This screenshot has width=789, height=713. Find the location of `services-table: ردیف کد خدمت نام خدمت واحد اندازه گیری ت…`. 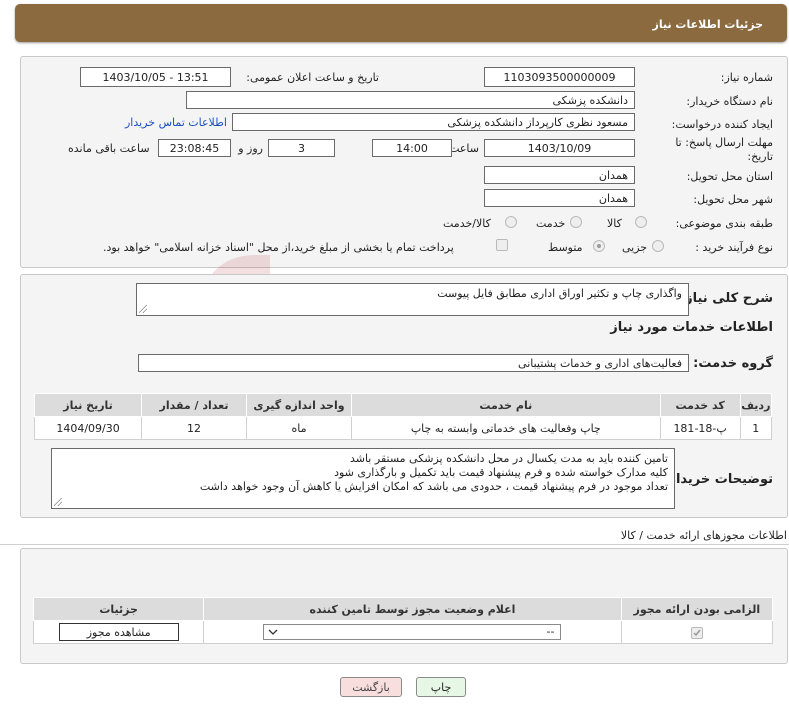

services-table: ردیف کد خدمت نام خدمت واحد اندازه گیری ت… is located at coordinates (403, 416).